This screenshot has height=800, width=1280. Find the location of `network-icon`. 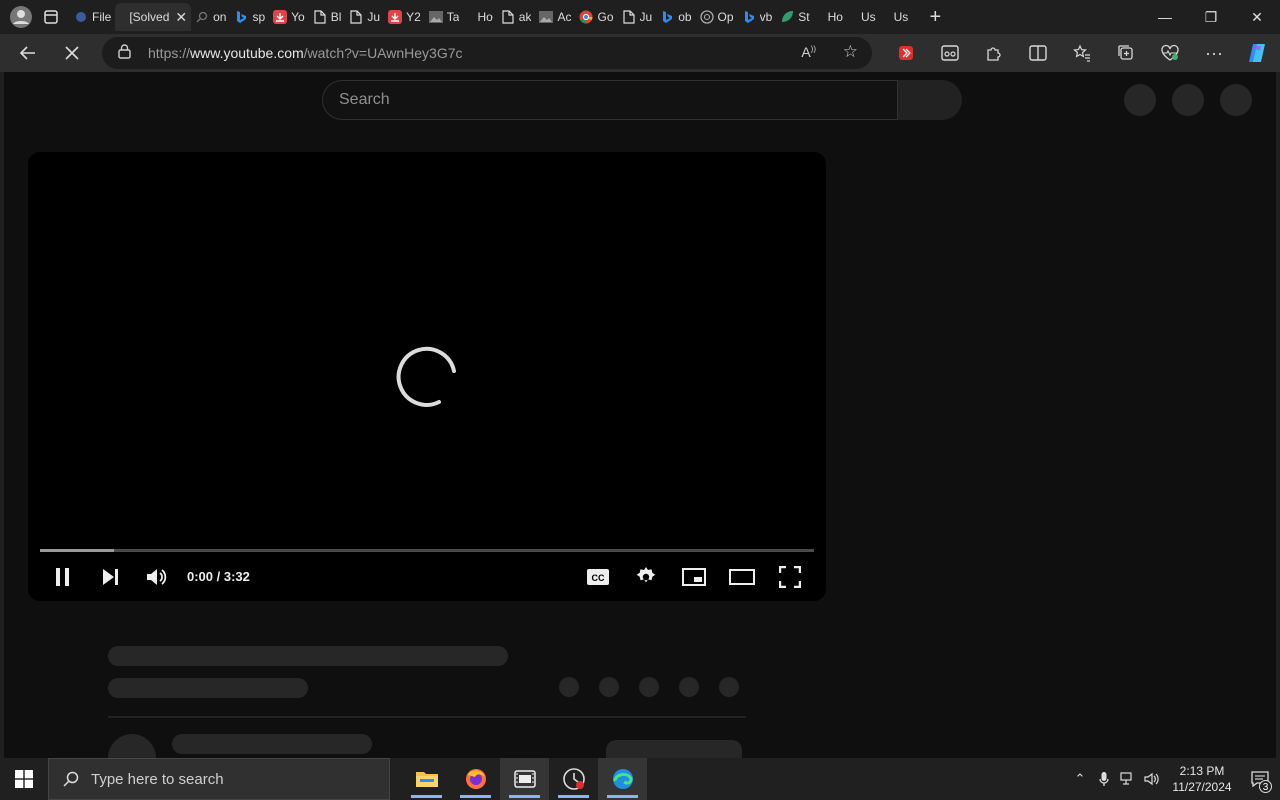

network-icon is located at coordinates (1128, 779).